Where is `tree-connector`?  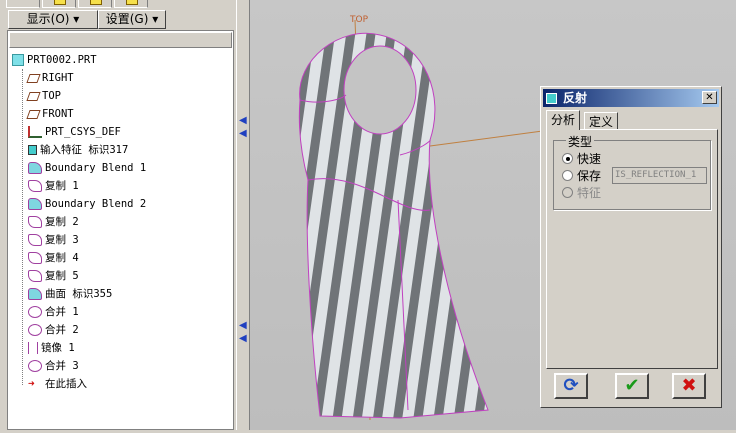 tree-connector is located at coordinates (22, 227).